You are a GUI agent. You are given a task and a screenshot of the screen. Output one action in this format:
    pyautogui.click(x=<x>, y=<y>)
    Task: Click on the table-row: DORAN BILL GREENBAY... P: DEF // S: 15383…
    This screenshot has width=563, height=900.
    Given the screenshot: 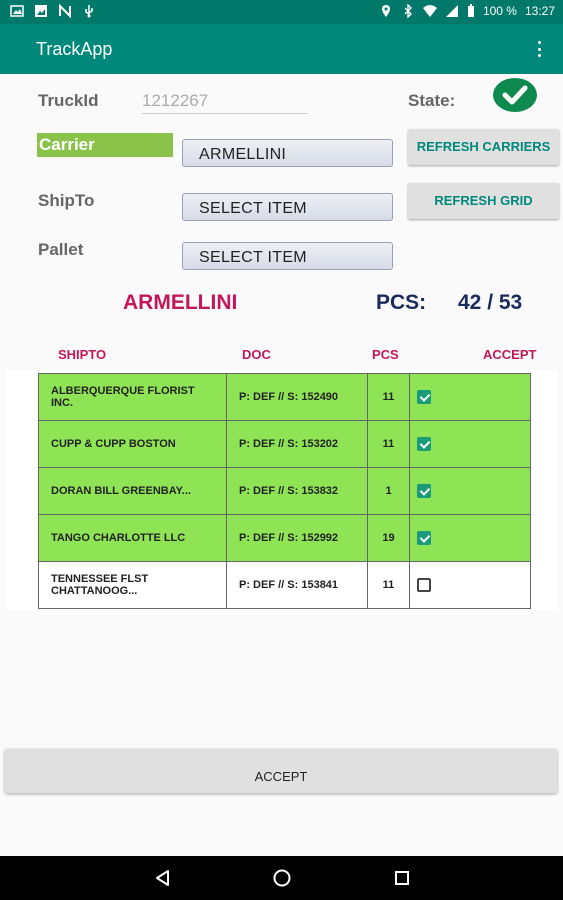 What is the action you would take?
    pyautogui.click(x=284, y=491)
    